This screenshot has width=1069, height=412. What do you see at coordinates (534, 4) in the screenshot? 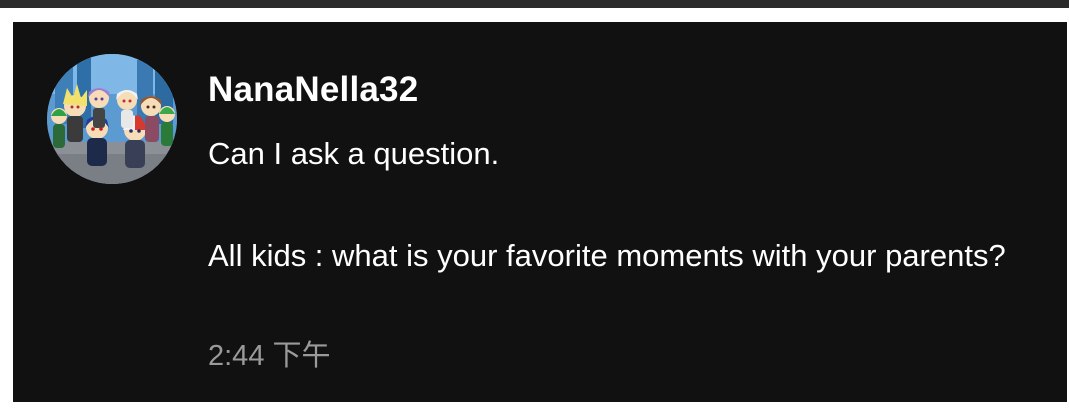
I see `top-divider` at bounding box center [534, 4].